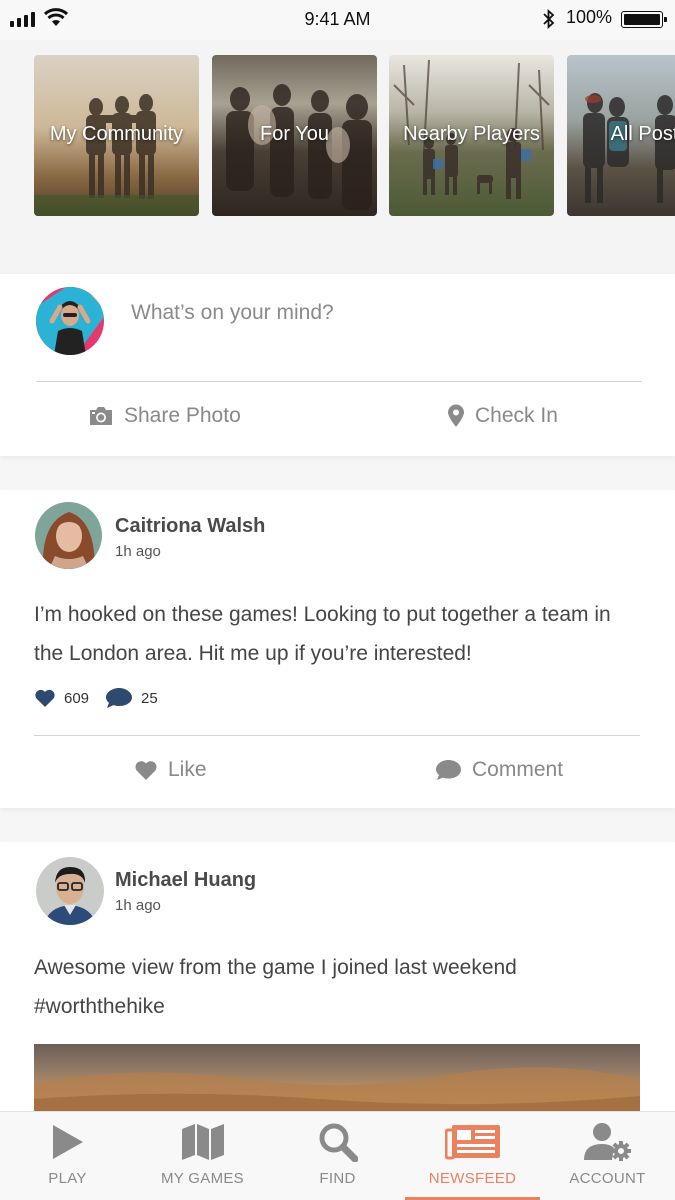 The width and height of the screenshot is (675, 1200). I want to click on tab-label: FIND, so click(337, 1178).